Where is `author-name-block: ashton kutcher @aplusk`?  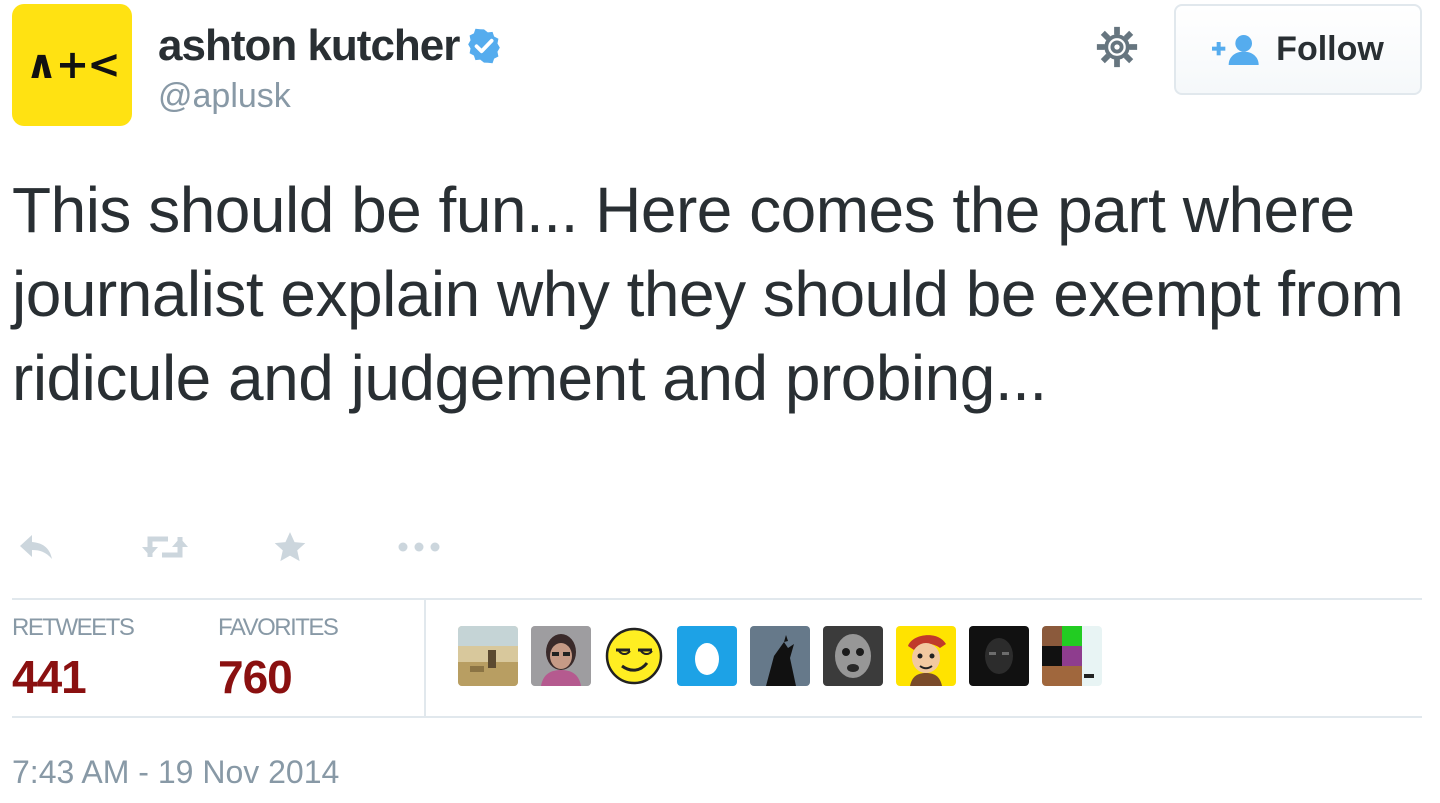
author-name-block: ashton kutcher @aplusk is located at coordinates (330, 68).